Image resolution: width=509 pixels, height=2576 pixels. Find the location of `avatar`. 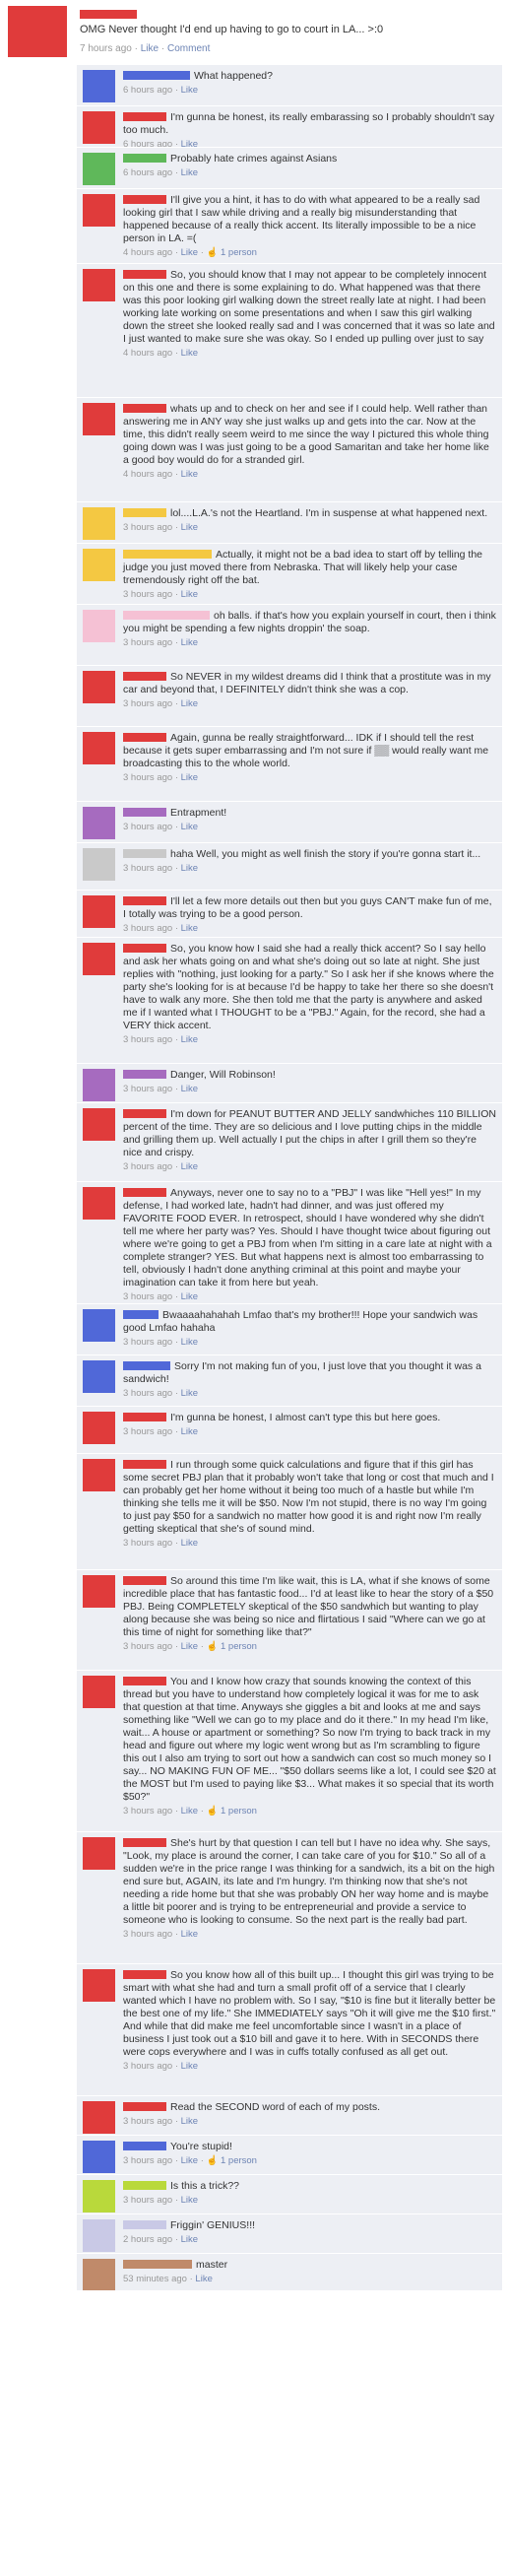

avatar is located at coordinates (37, 32).